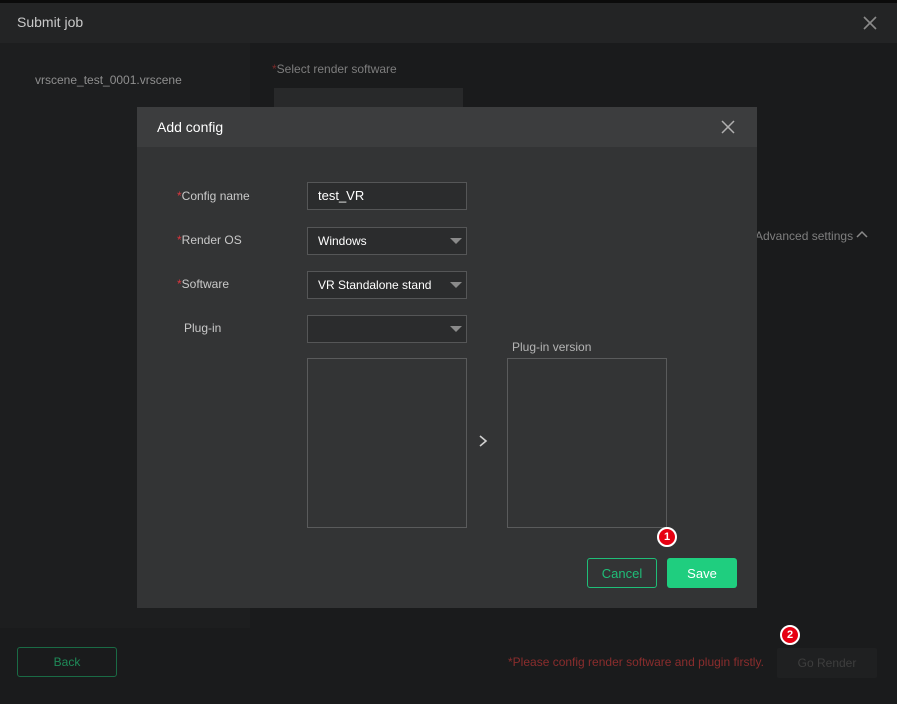 The height and width of the screenshot is (704, 897). What do you see at coordinates (387, 196) in the screenshot?
I see `config-name-field: test_VR` at bounding box center [387, 196].